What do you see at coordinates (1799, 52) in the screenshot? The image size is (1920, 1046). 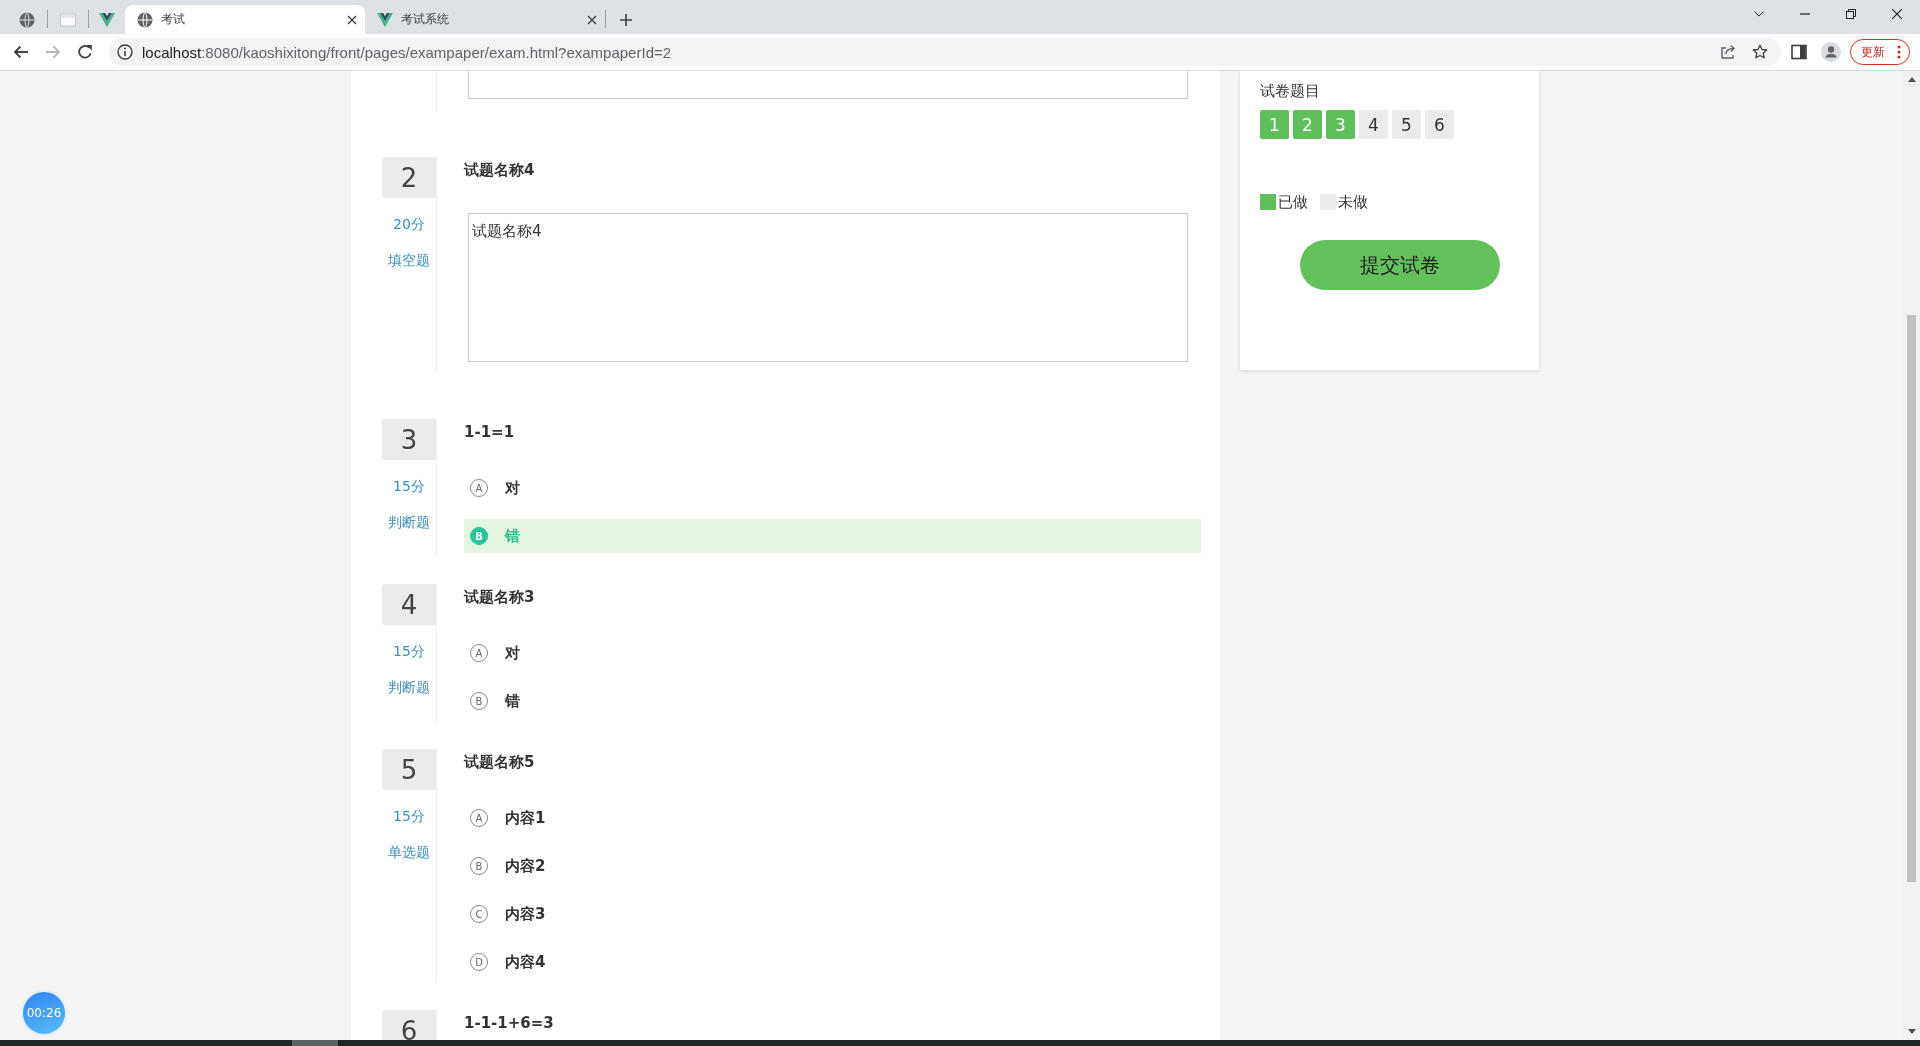 I see `side-panel-icon` at bounding box center [1799, 52].